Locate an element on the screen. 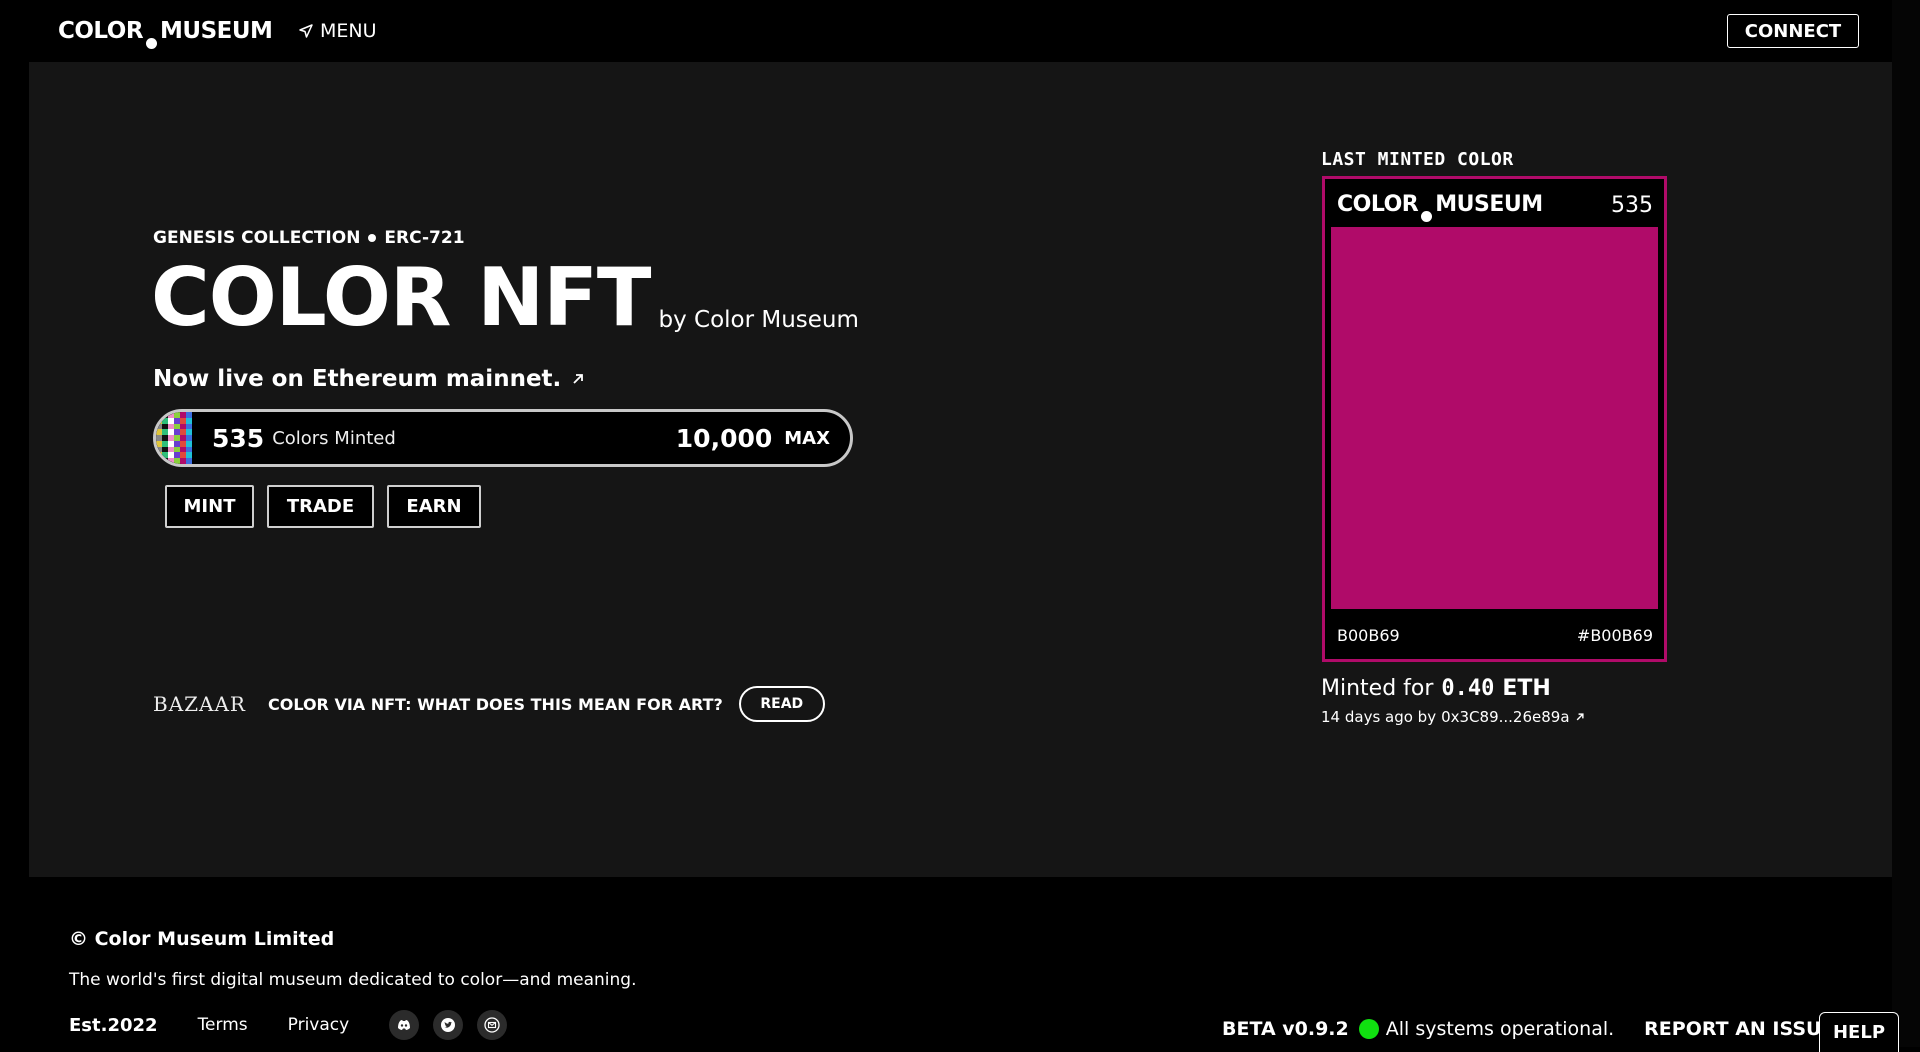 This screenshot has width=1920, height=1052. earn-button: EARN is located at coordinates (434, 506).